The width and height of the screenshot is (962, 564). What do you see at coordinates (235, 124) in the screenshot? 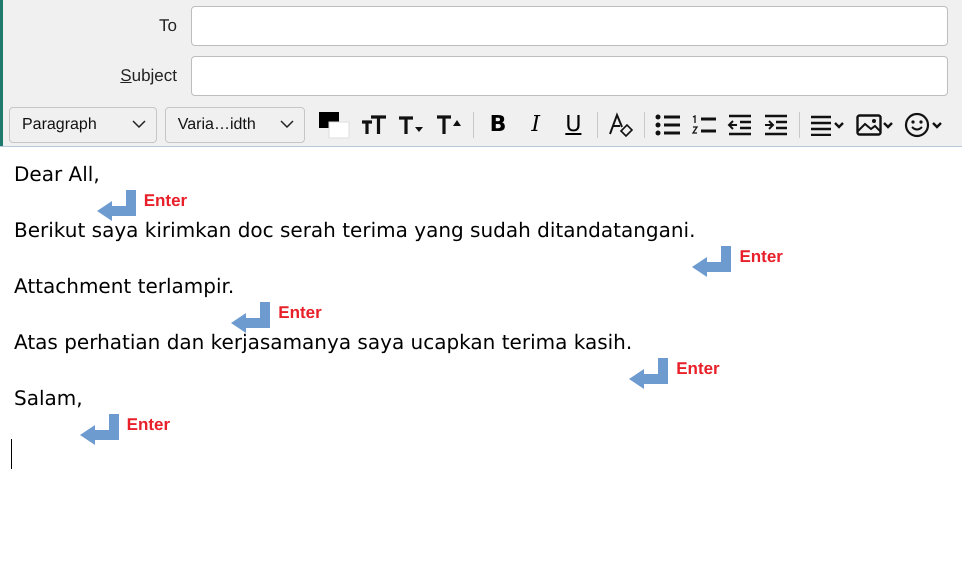
I see `font-dropdown: Varia…idth` at bounding box center [235, 124].